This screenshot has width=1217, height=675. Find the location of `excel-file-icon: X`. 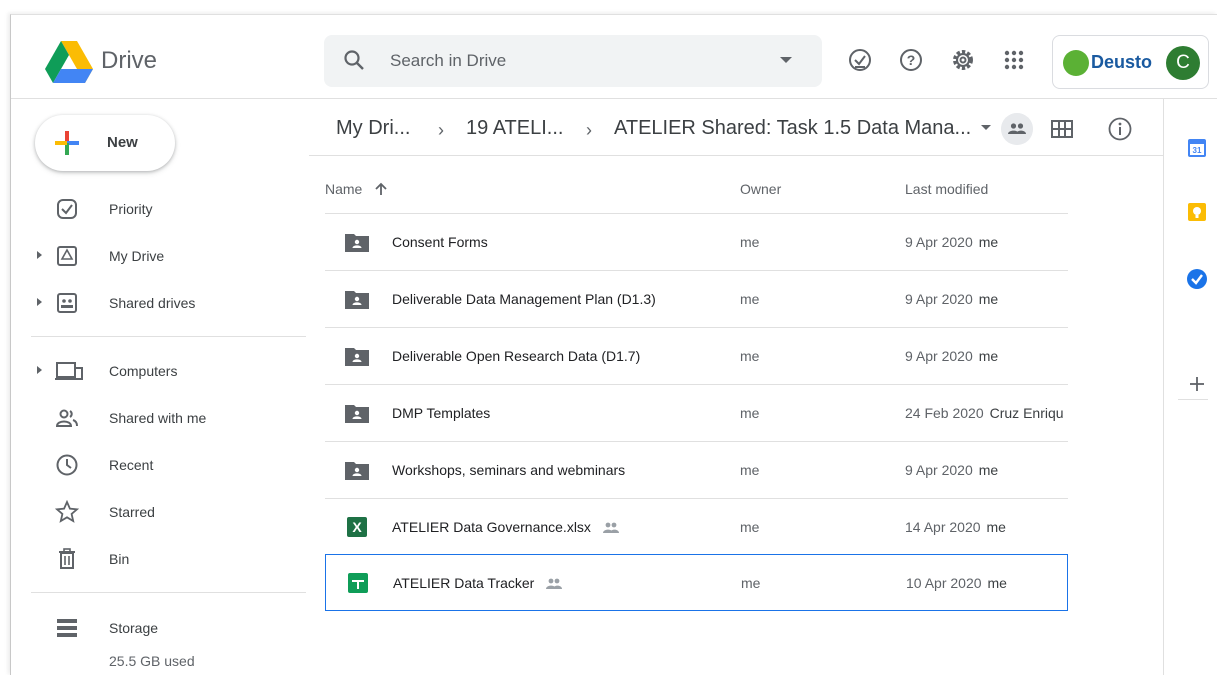

excel-file-icon: X is located at coordinates (357, 527).